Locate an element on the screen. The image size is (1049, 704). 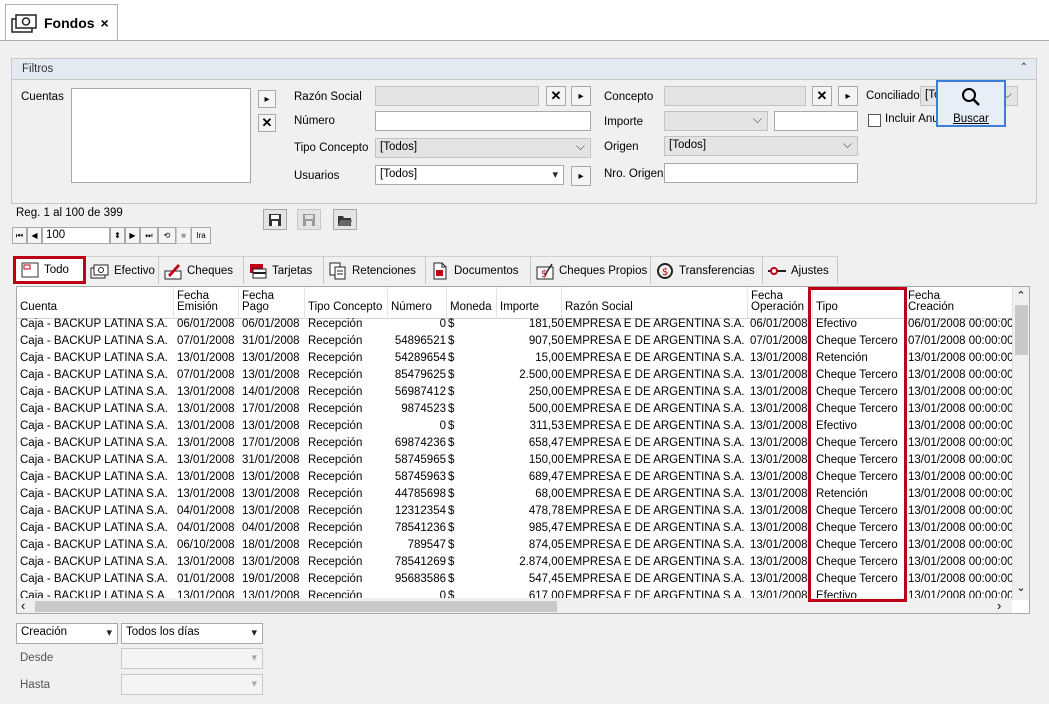
save-button is located at coordinates (275, 219).